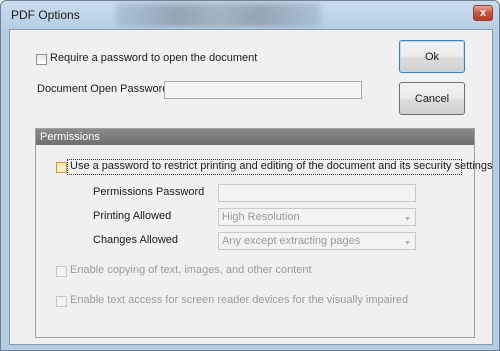 Image resolution: width=500 pixels, height=351 pixels. I want to click on open-password-label: Document Open Password:, so click(104, 89).